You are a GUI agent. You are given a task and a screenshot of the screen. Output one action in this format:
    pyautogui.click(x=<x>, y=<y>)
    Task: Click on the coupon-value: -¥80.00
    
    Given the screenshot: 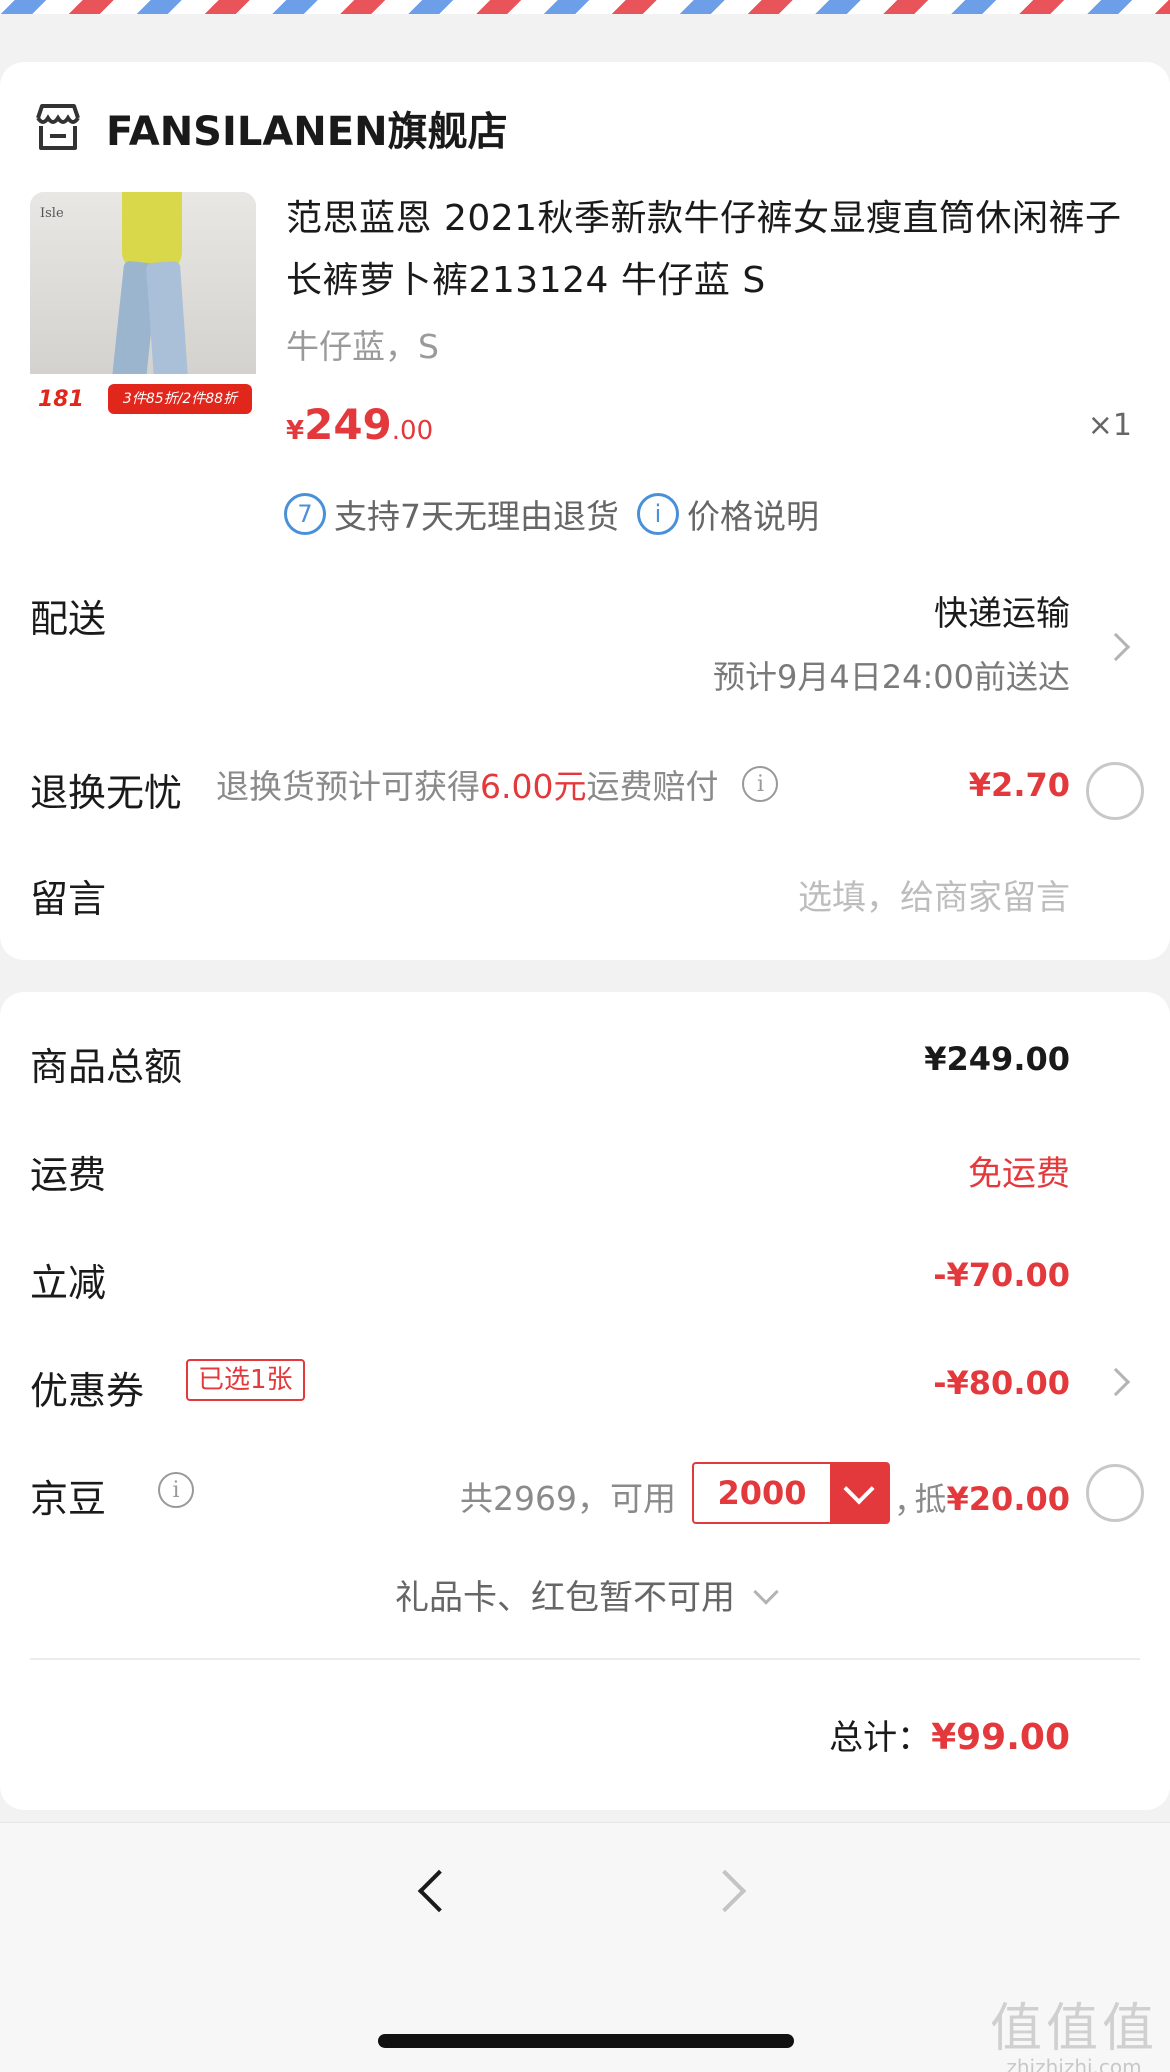 What is the action you would take?
    pyautogui.click(x=1001, y=1383)
    